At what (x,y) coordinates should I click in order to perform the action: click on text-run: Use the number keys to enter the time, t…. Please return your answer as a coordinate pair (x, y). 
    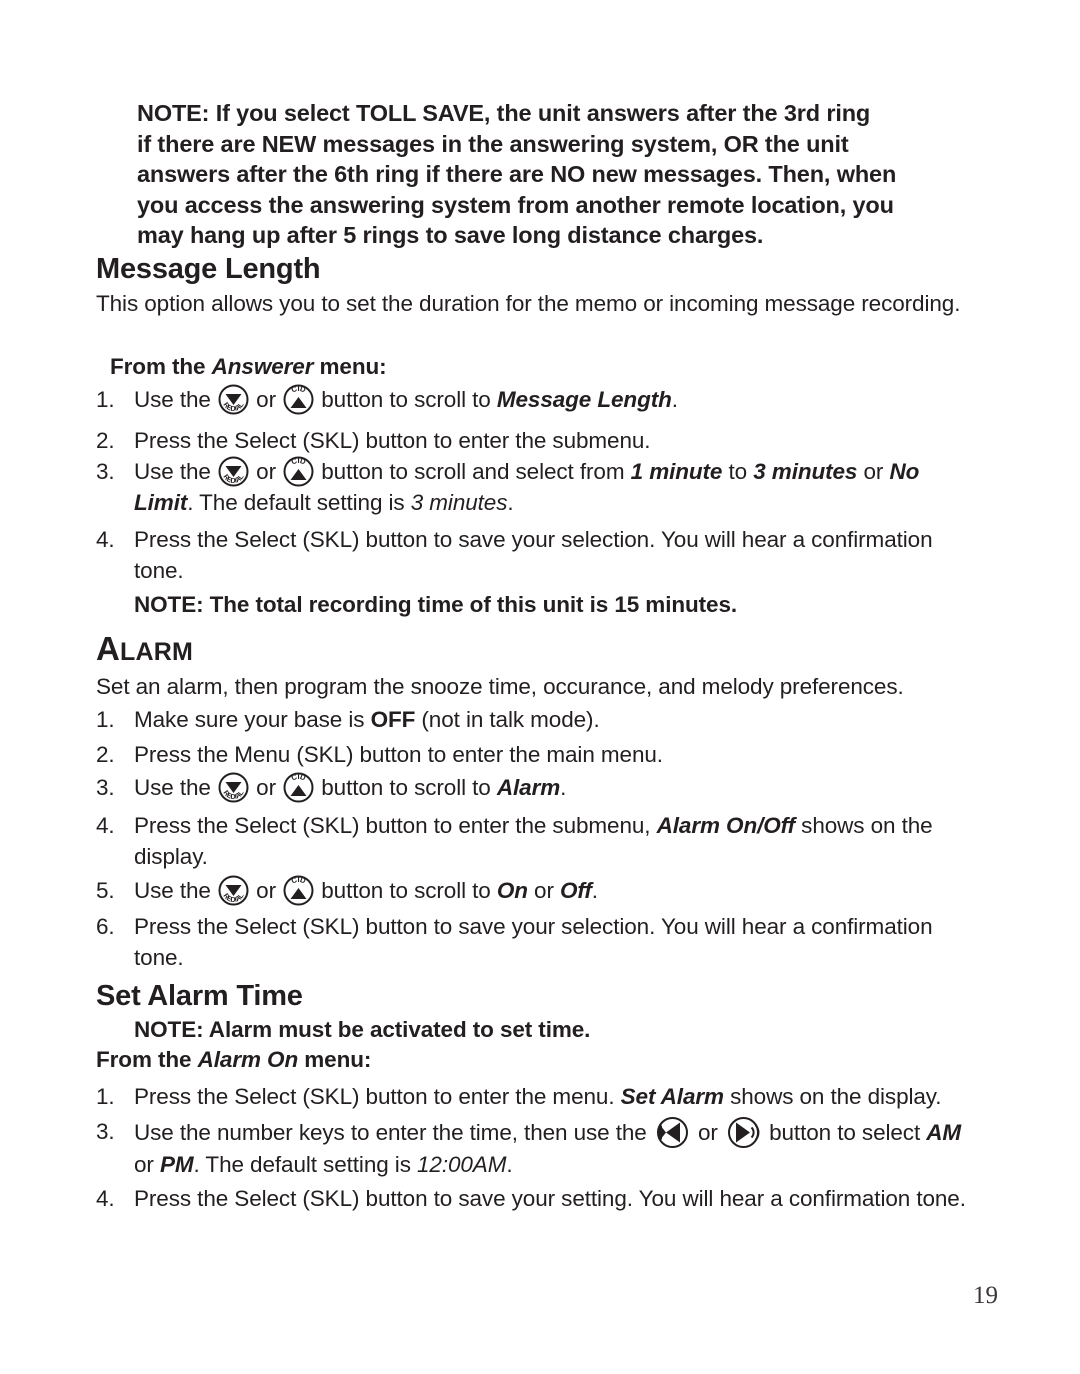
    Looking at the image, I should click on (393, 1132).